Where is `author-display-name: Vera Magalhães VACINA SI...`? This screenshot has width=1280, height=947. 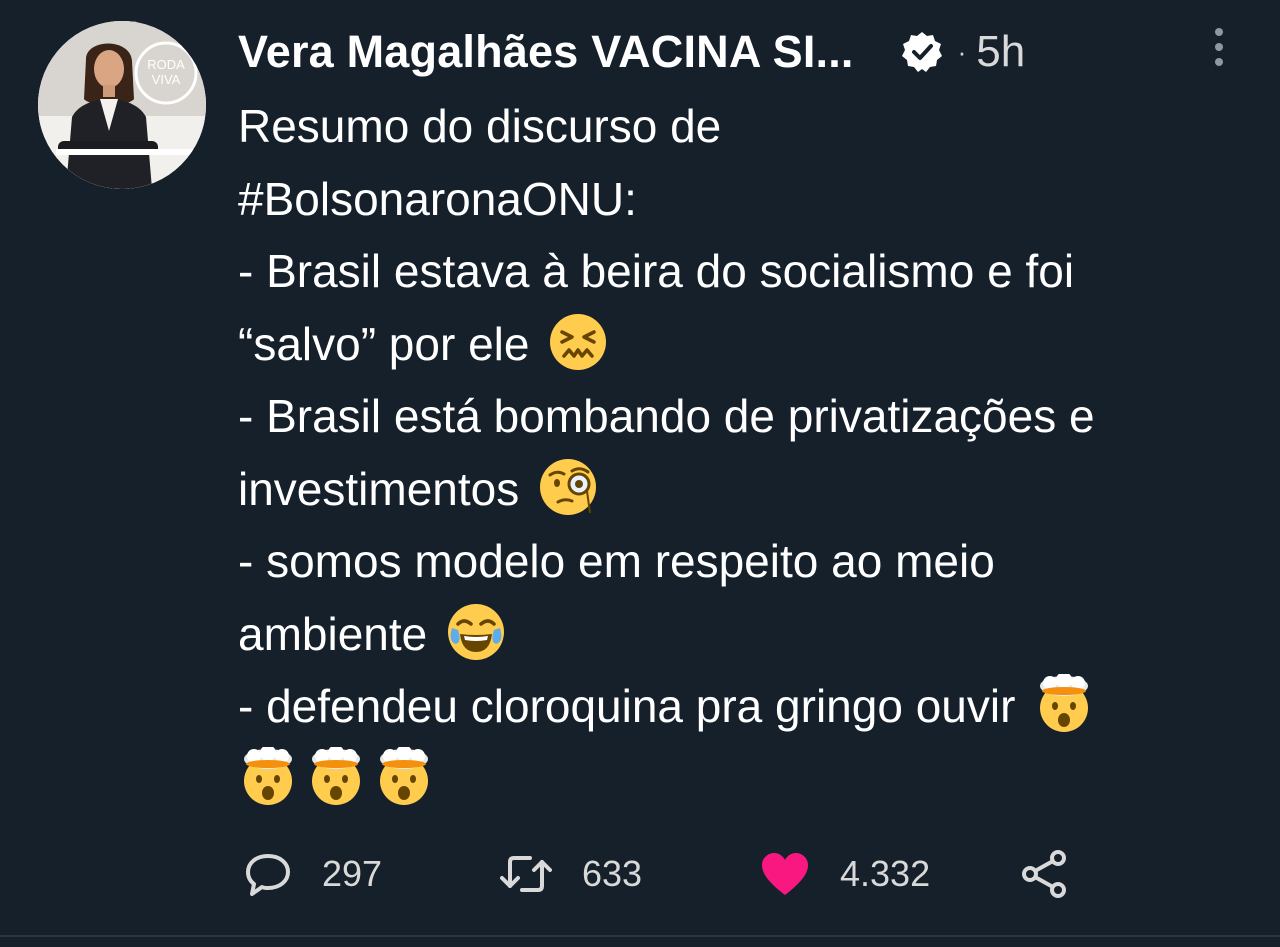 author-display-name: Vera Magalhães VACINA SI... is located at coordinates (546, 52).